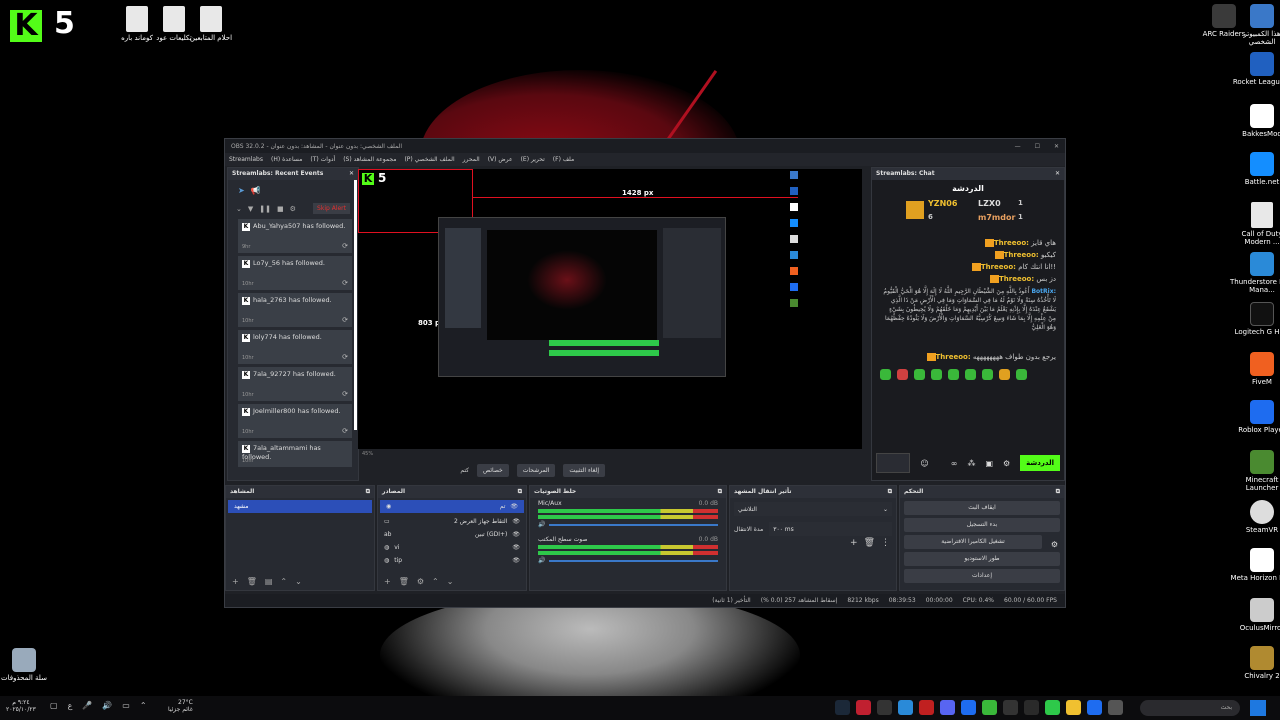 The width and height of the screenshot is (1280, 720). What do you see at coordinates (322, 159) in the screenshot?
I see `menu-tools: أدوات (T)` at bounding box center [322, 159].